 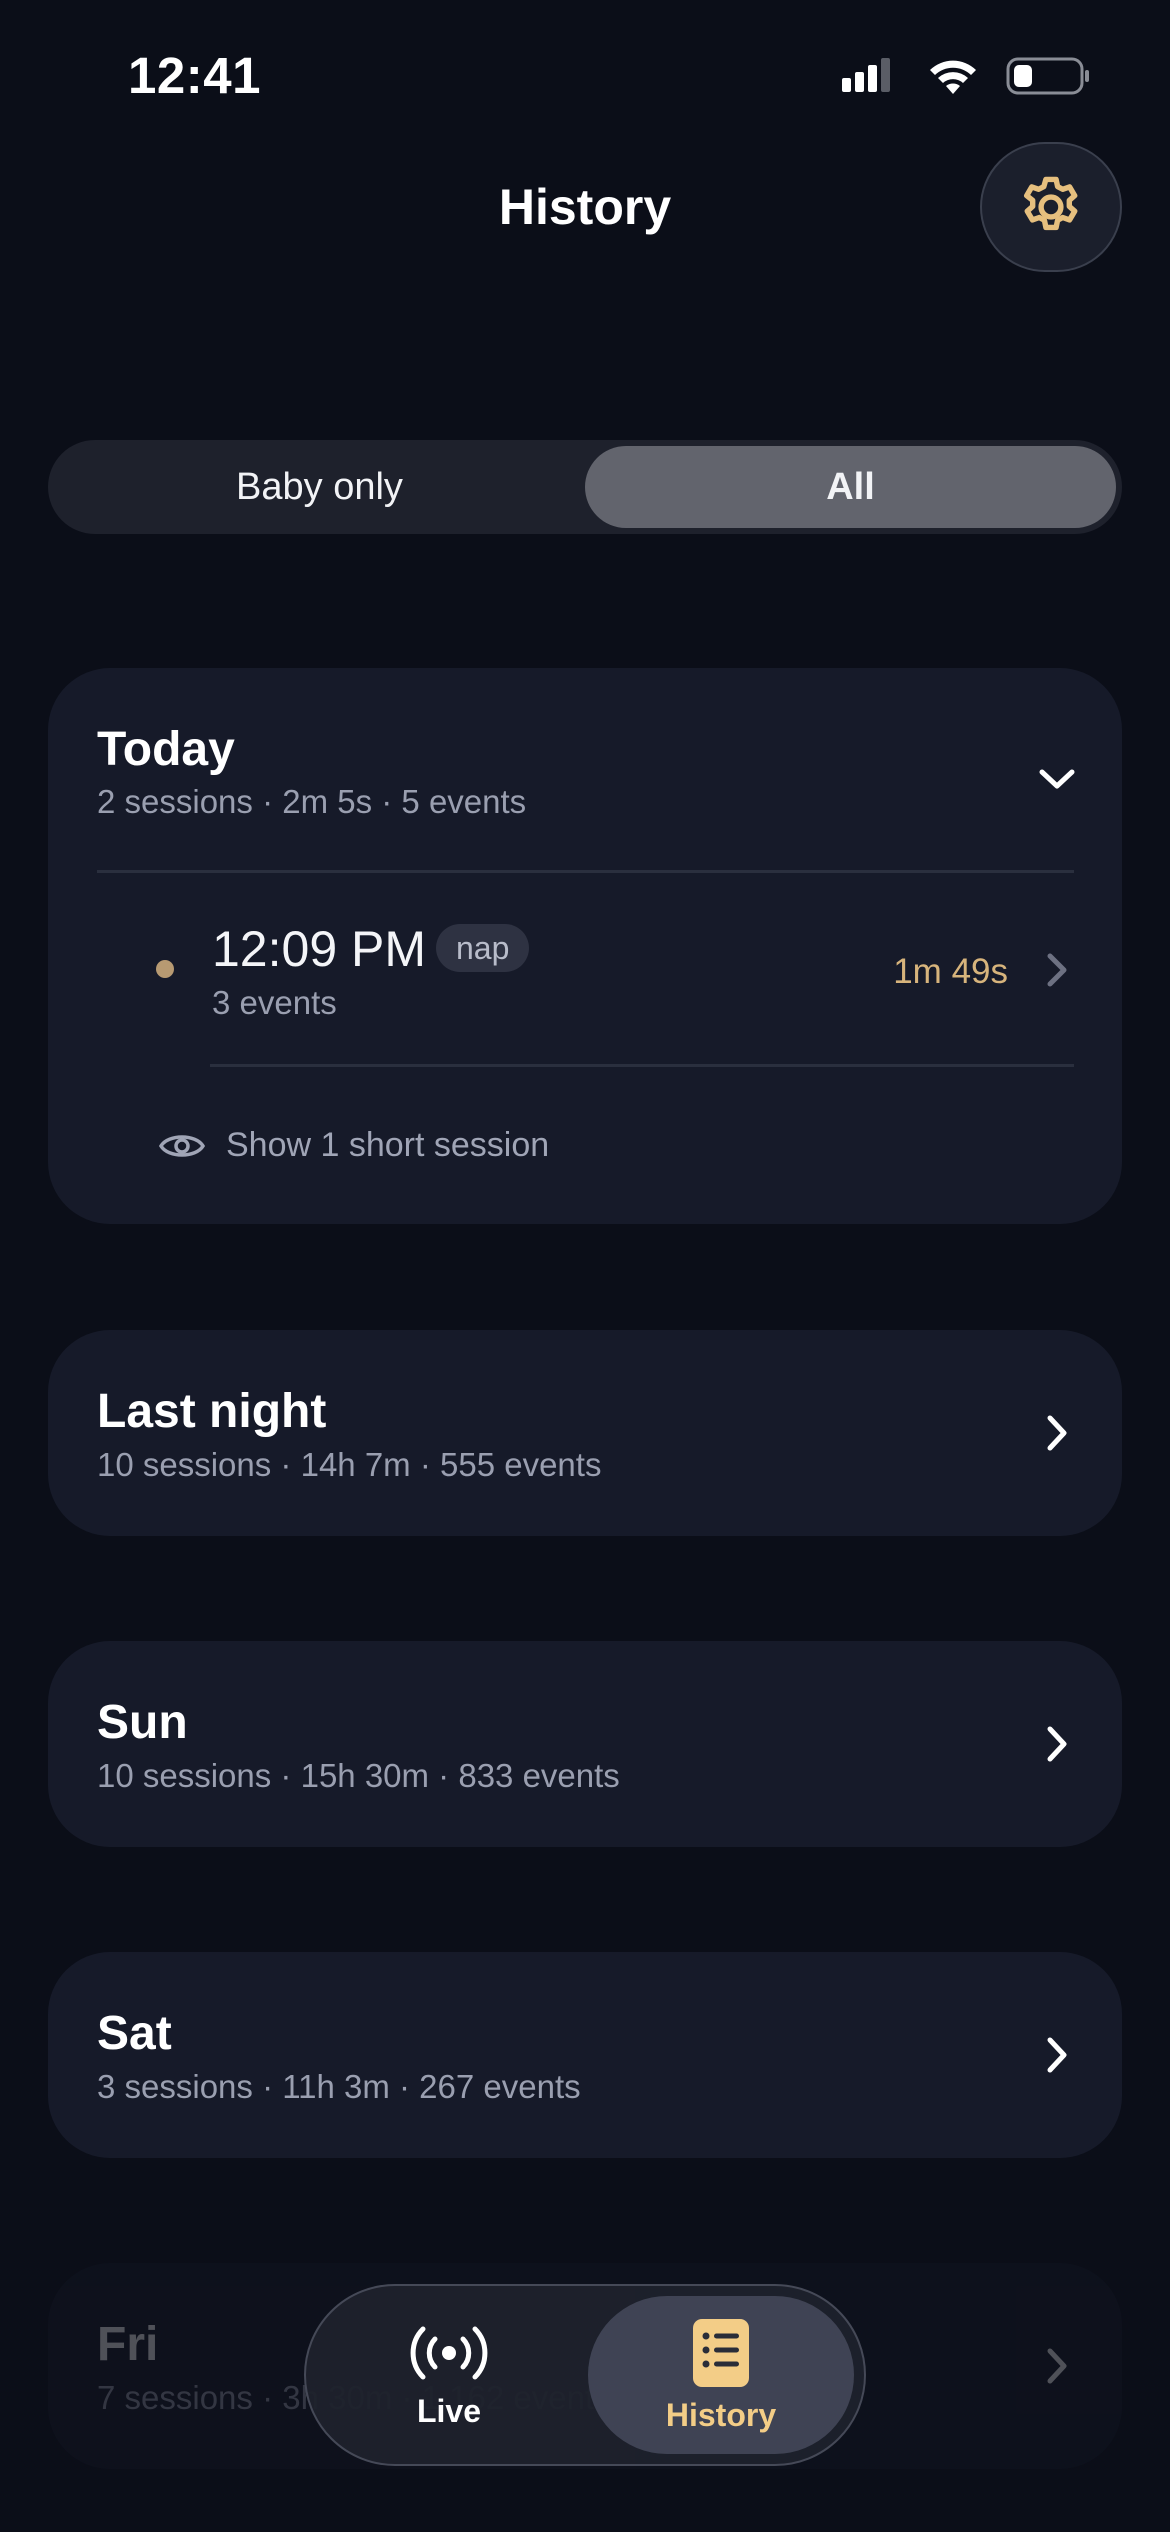 What do you see at coordinates (585, 2375) in the screenshot?
I see `bottom-nav: Live History` at bounding box center [585, 2375].